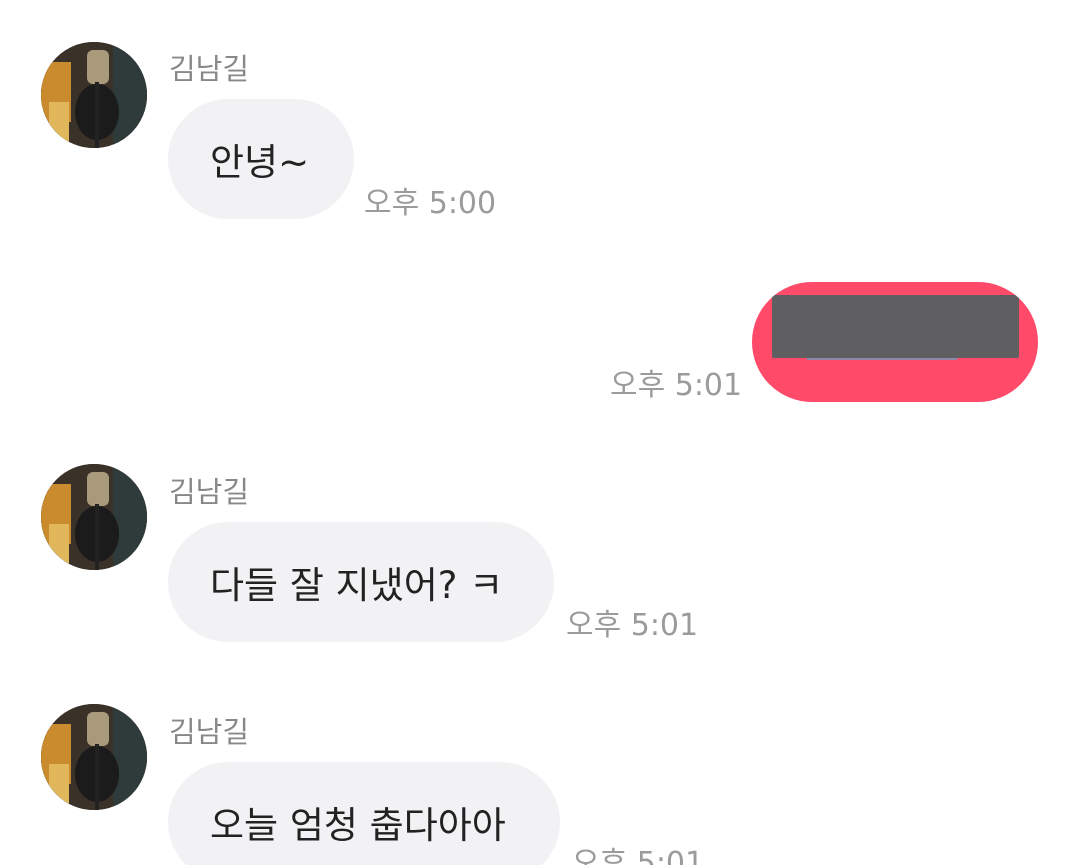  I want to click on outgoing-message-bubble, so click(895, 342).